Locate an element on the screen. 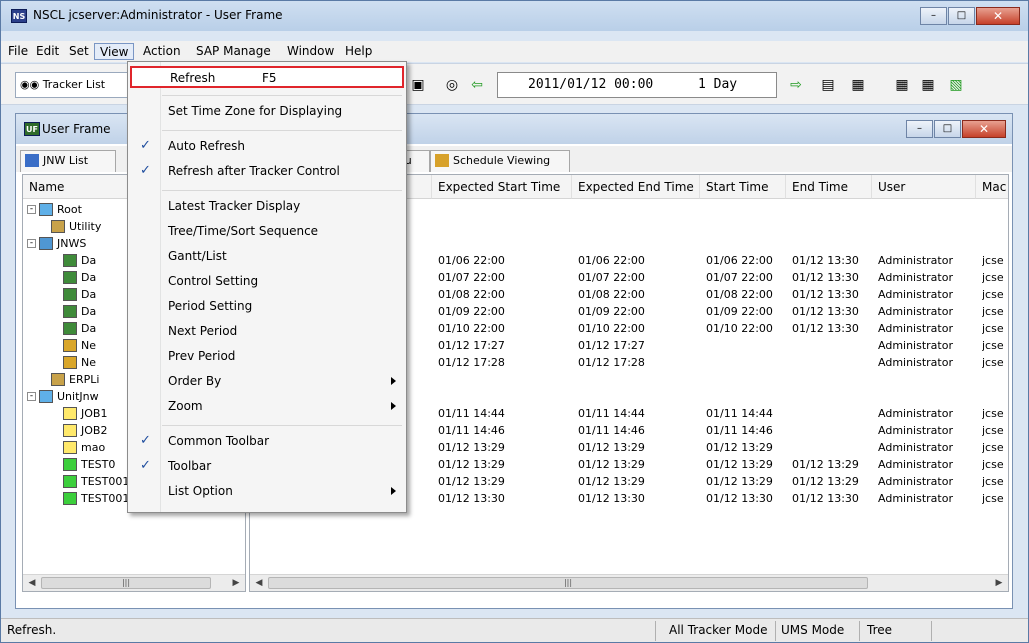 The width and height of the screenshot is (1029, 643). next-period-arrow-icon: ⇨ is located at coordinates (796, 85).